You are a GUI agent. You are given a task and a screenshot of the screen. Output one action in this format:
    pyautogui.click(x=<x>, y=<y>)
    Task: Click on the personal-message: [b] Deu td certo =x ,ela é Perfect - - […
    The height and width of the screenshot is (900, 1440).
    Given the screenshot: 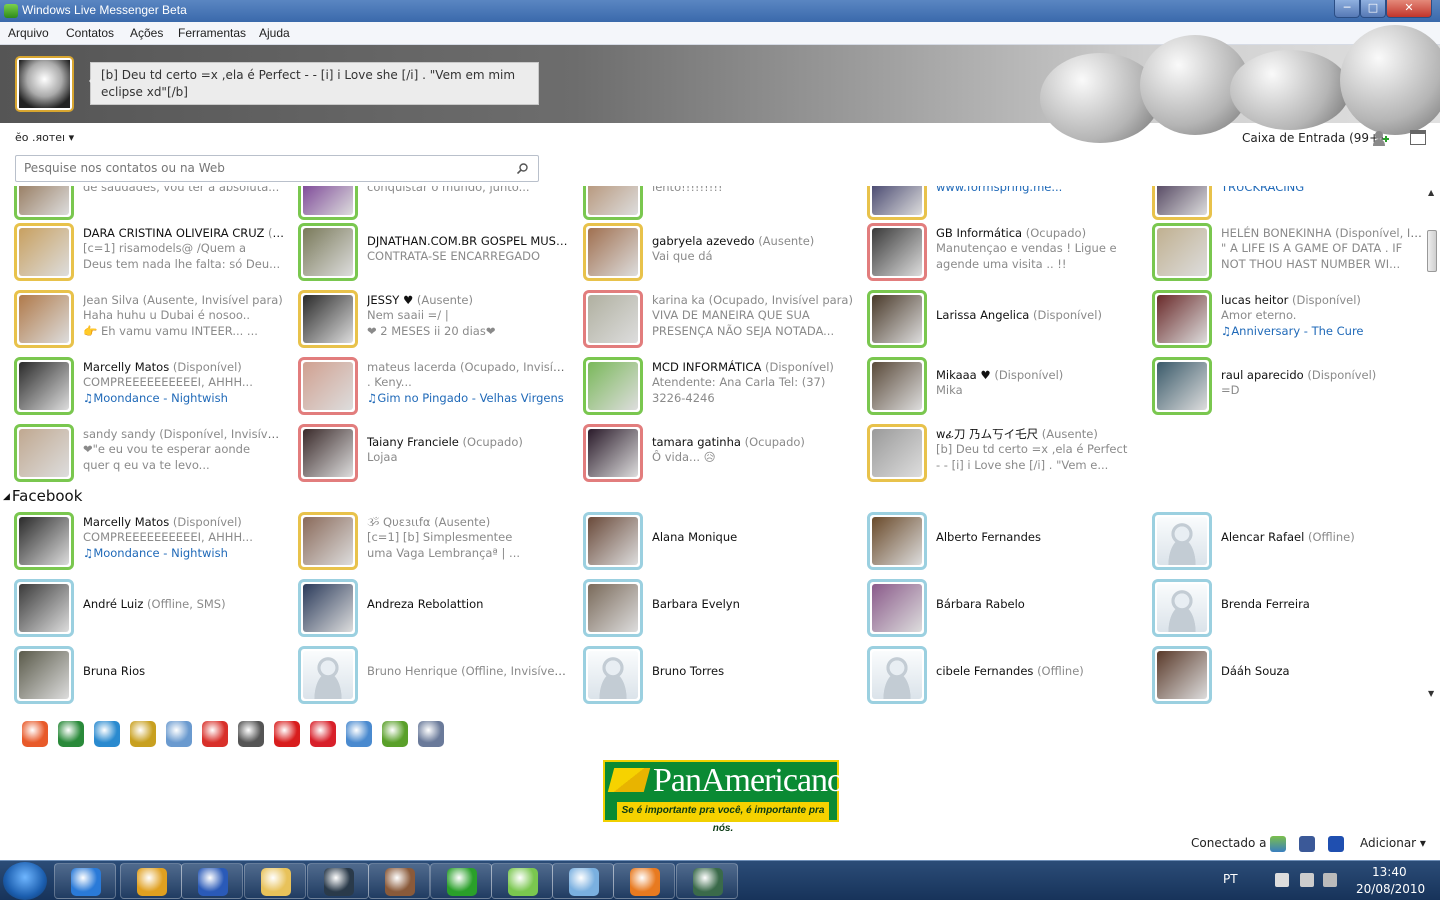 What is the action you would take?
    pyautogui.click(x=314, y=83)
    